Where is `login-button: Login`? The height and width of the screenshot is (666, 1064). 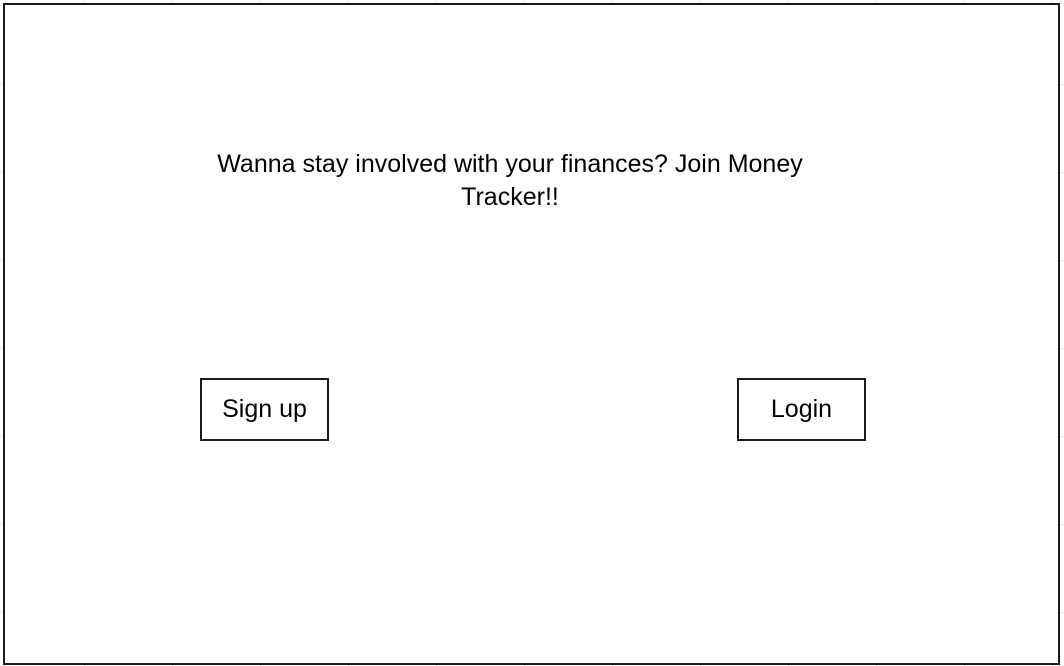 login-button: Login is located at coordinates (801, 409).